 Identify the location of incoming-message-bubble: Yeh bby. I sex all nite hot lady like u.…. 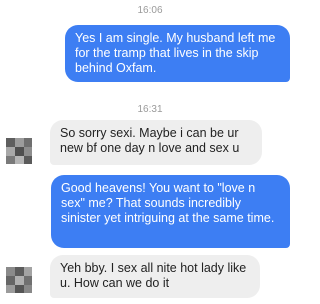
(155, 276).